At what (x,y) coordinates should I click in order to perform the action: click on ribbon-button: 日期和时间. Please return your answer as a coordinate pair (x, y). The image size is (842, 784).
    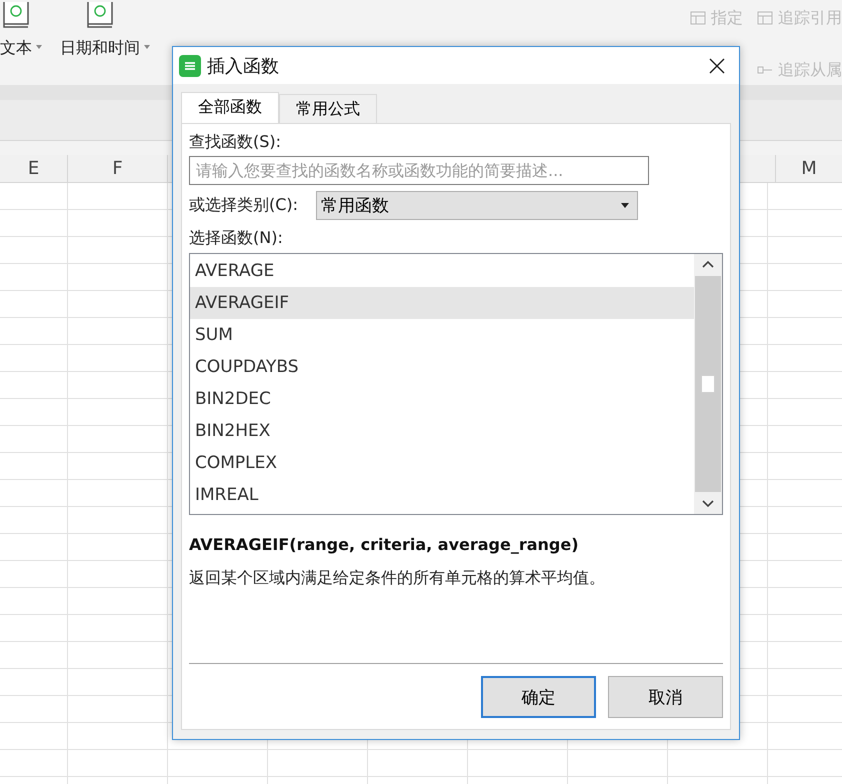
    Looking at the image, I should click on (105, 30).